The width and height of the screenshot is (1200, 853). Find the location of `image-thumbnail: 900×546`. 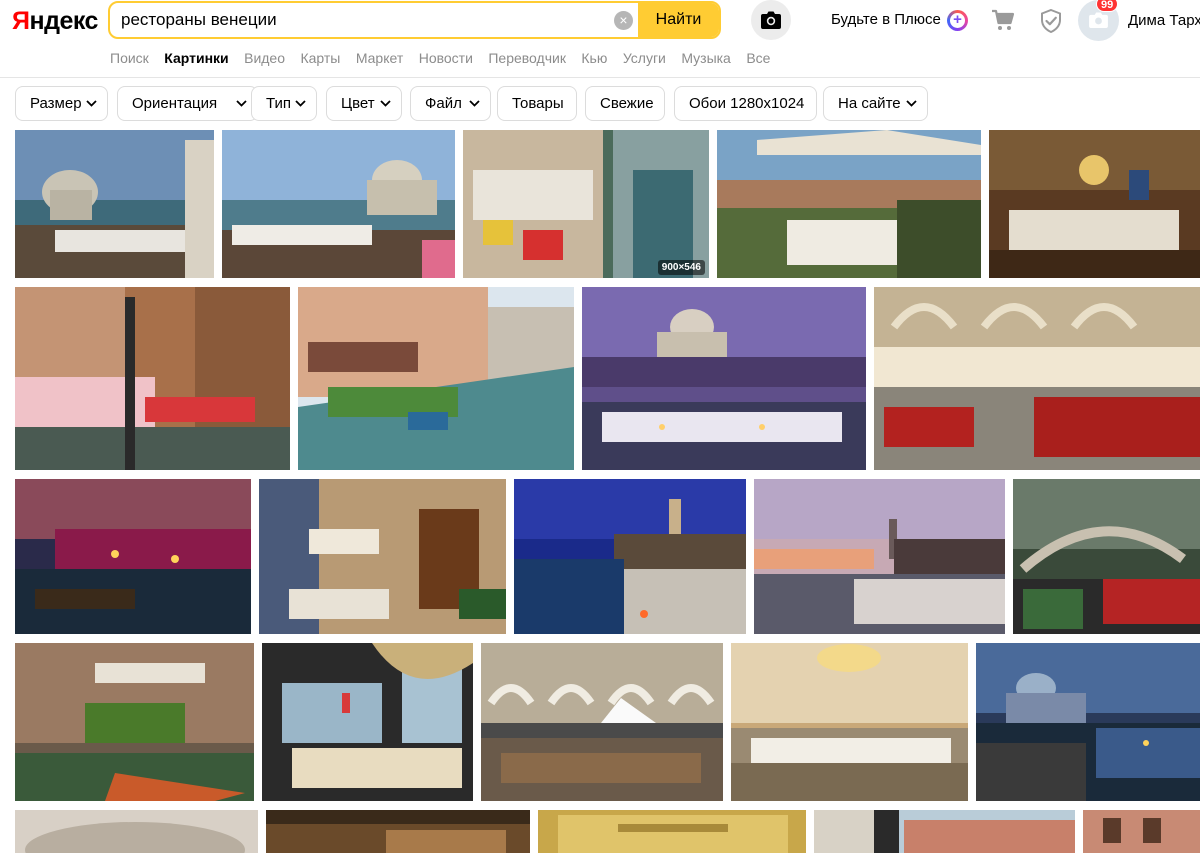

image-thumbnail: 900×546 is located at coordinates (586, 204).